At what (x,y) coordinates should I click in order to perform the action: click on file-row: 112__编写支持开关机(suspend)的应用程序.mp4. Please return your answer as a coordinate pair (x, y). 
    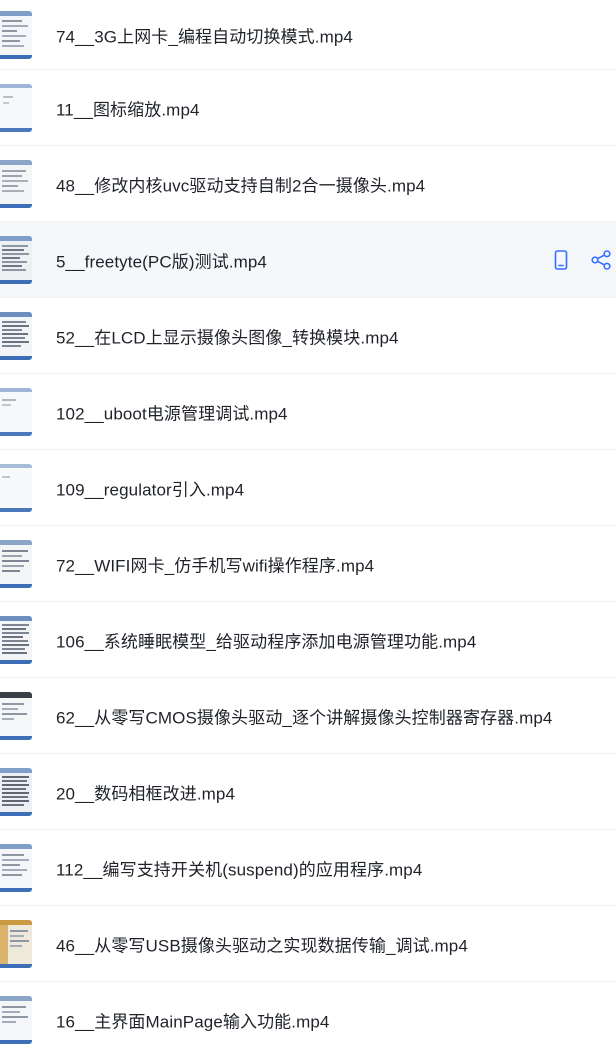
    Looking at the image, I should click on (308, 868).